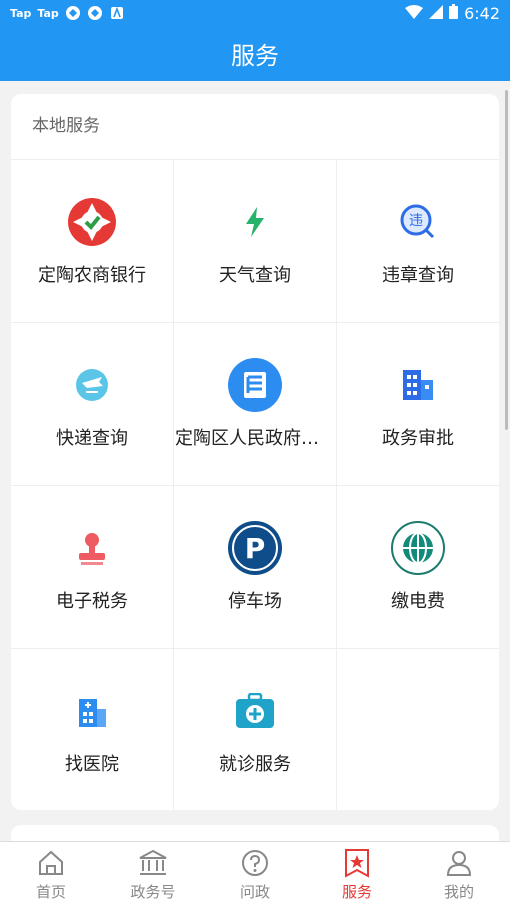  I want to click on tab-home: 首页, so click(51, 874).